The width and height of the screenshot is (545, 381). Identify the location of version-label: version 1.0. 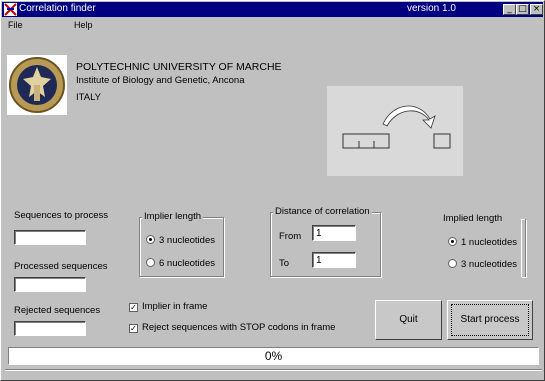
(431, 8).